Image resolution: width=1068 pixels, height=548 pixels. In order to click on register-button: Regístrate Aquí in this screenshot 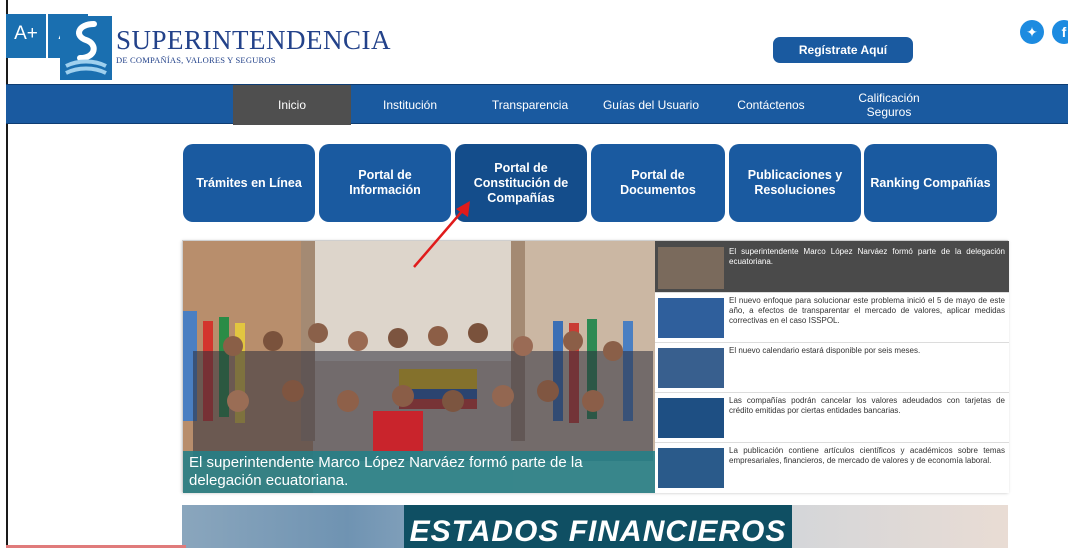, I will do `click(843, 50)`.